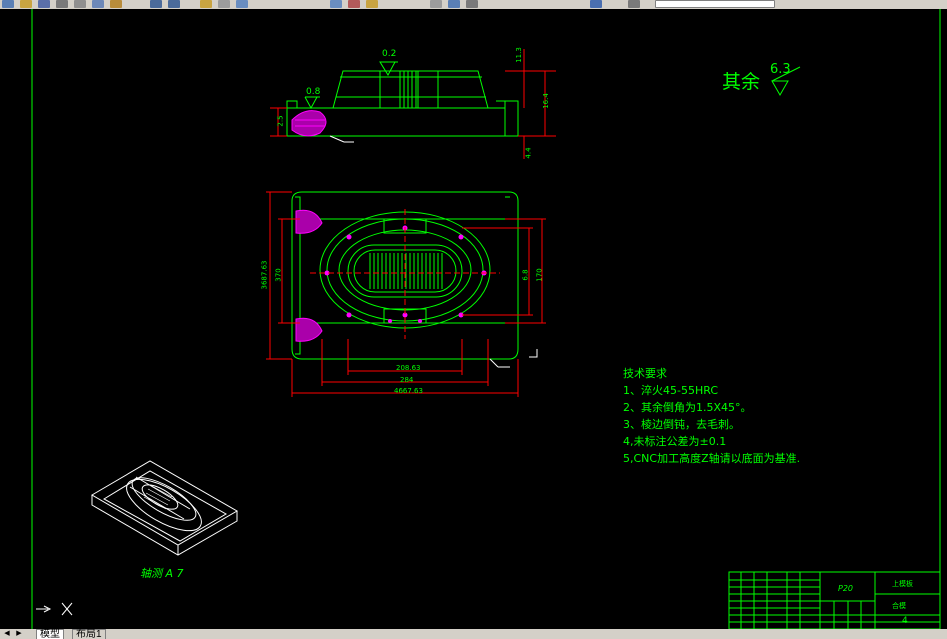 This screenshot has height=639, width=947. Describe the element at coordinates (780, 69) in the screenshot. I see `roughness-rest-value: 6.3` at that location.